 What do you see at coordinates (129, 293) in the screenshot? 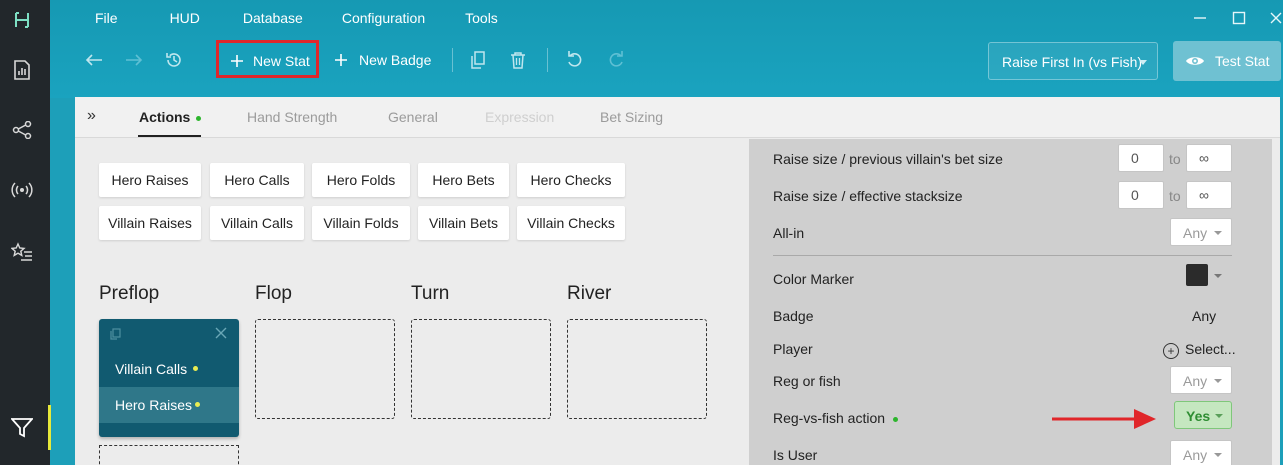
I see `street-title-preflop: Preflop` at bounding box center [129, 293].